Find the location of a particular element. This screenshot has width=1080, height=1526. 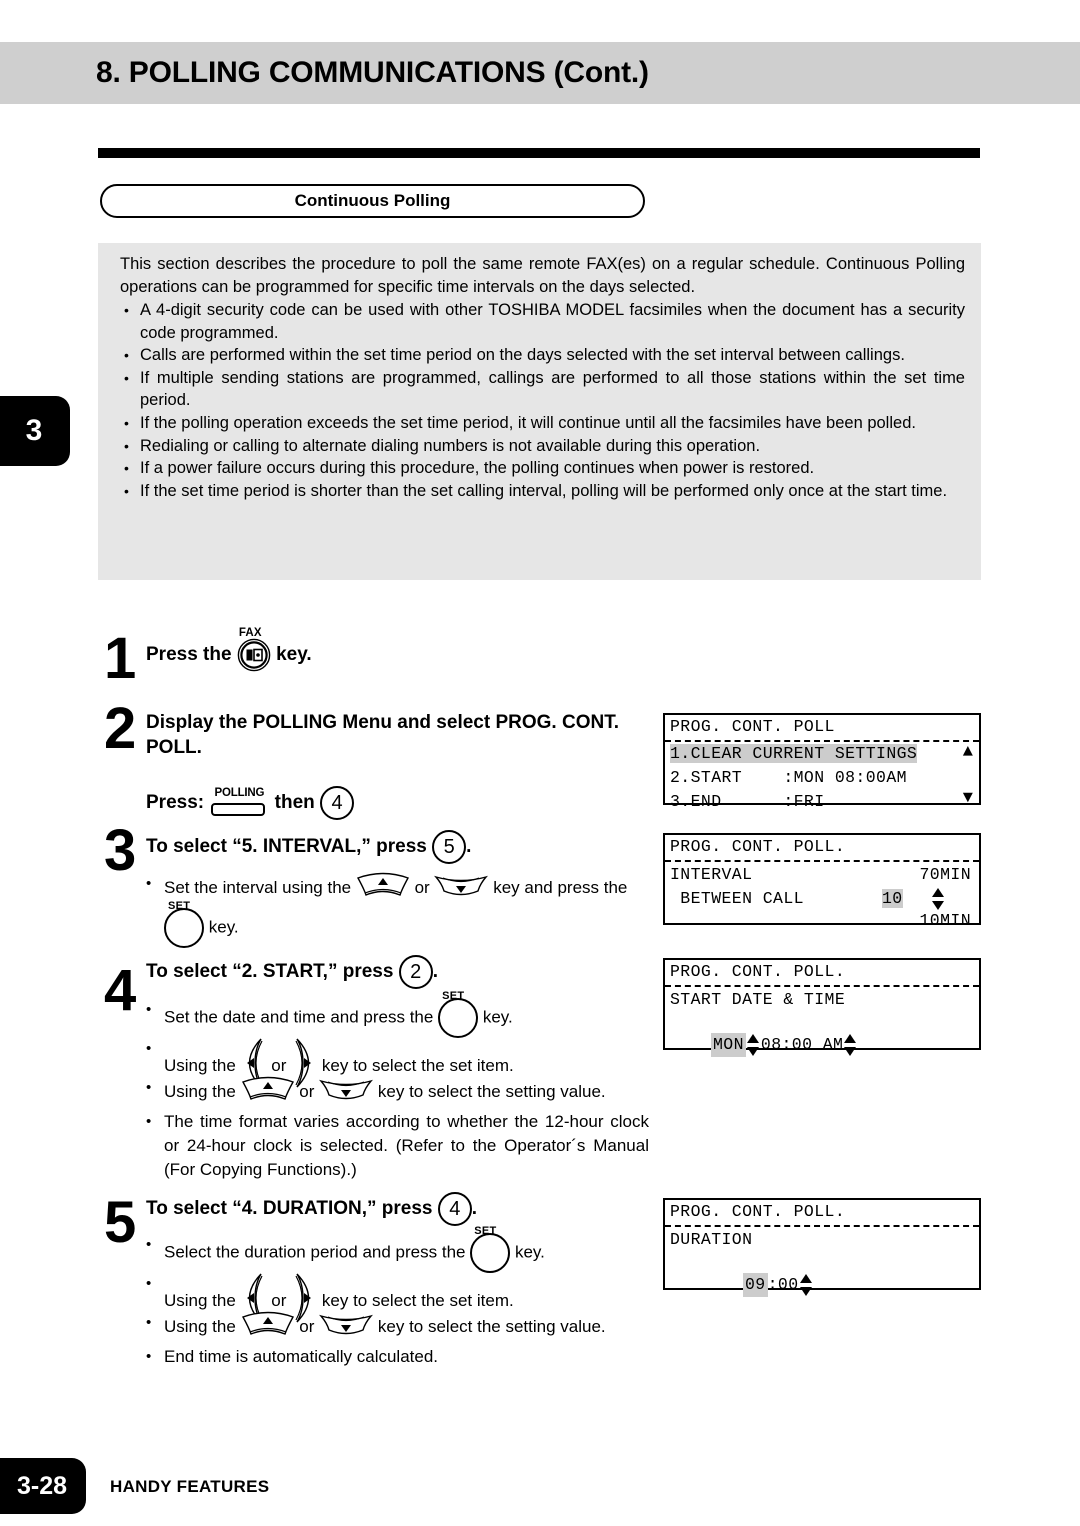

lcd-interval-current-value: 10 is located at coordinates (890, 899).